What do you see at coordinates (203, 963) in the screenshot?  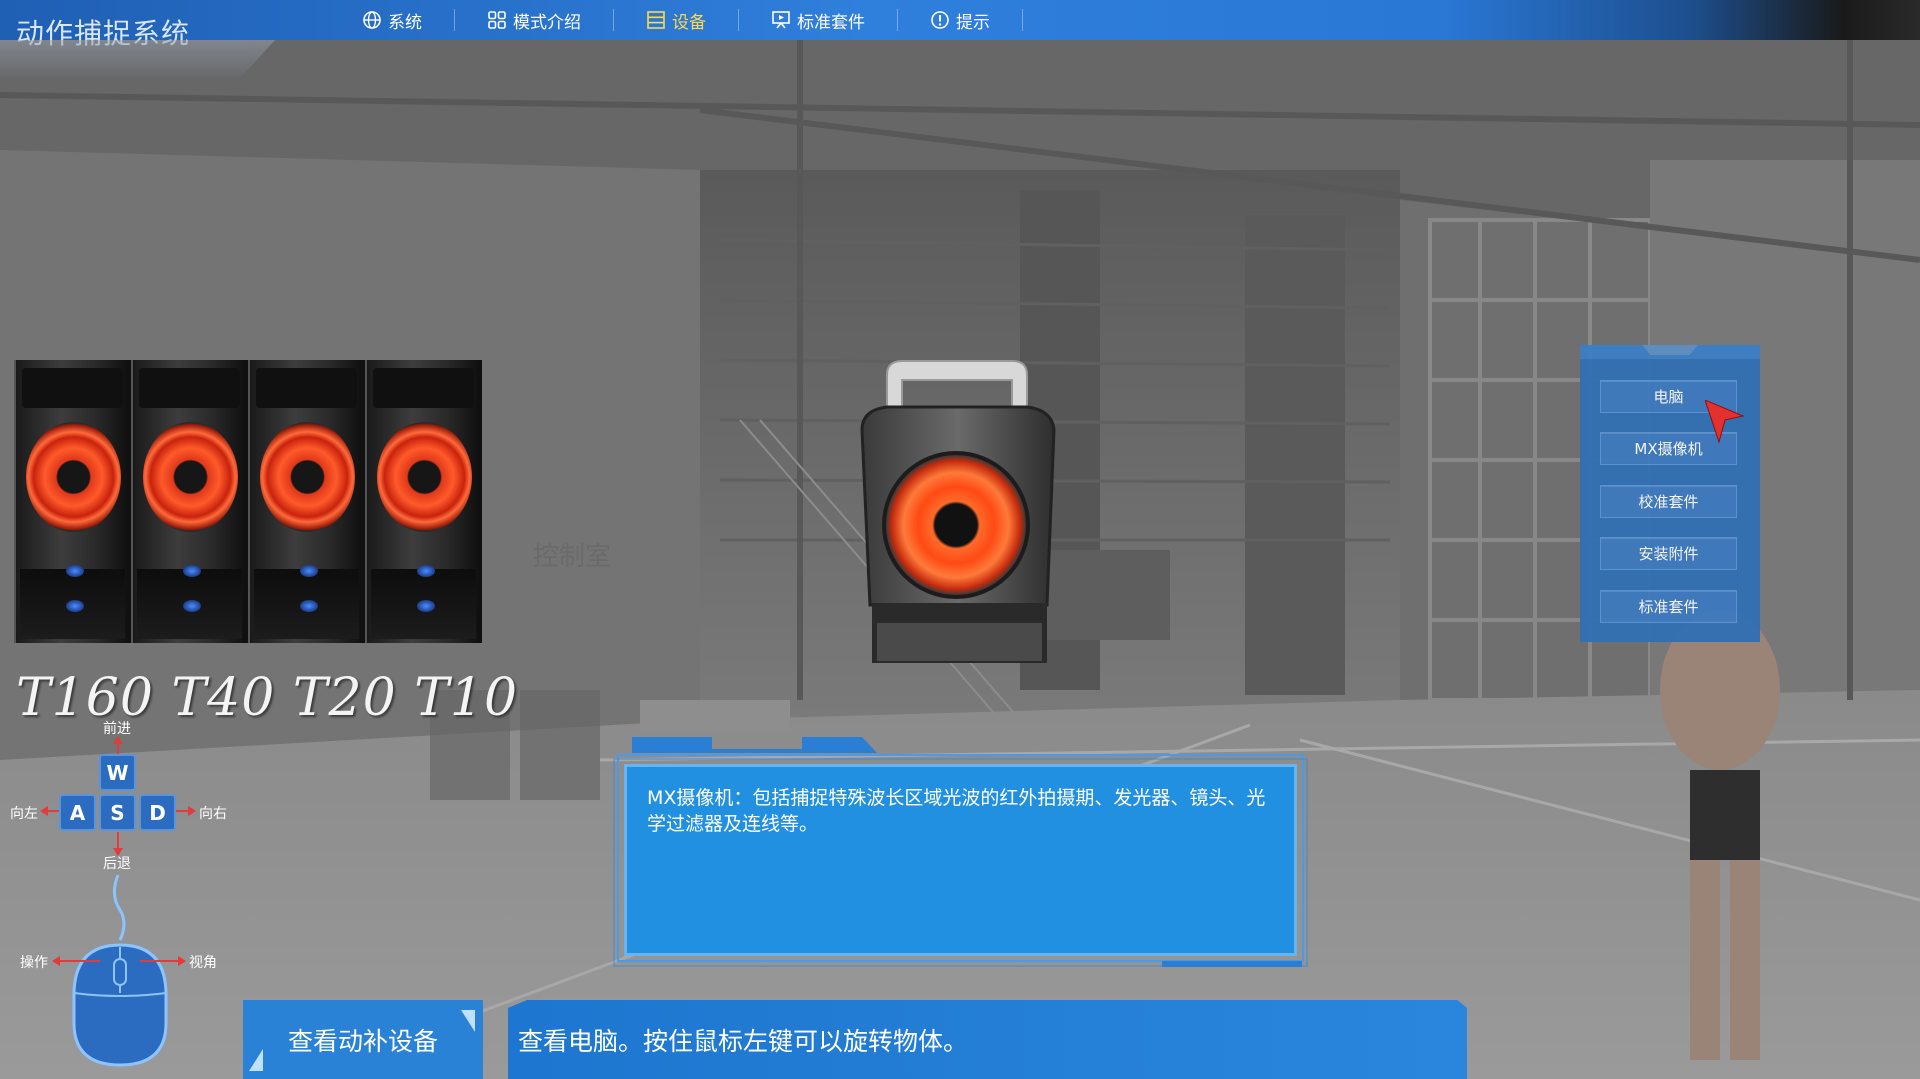 I see `label-view: 视角` at bounding box center [203, 963].